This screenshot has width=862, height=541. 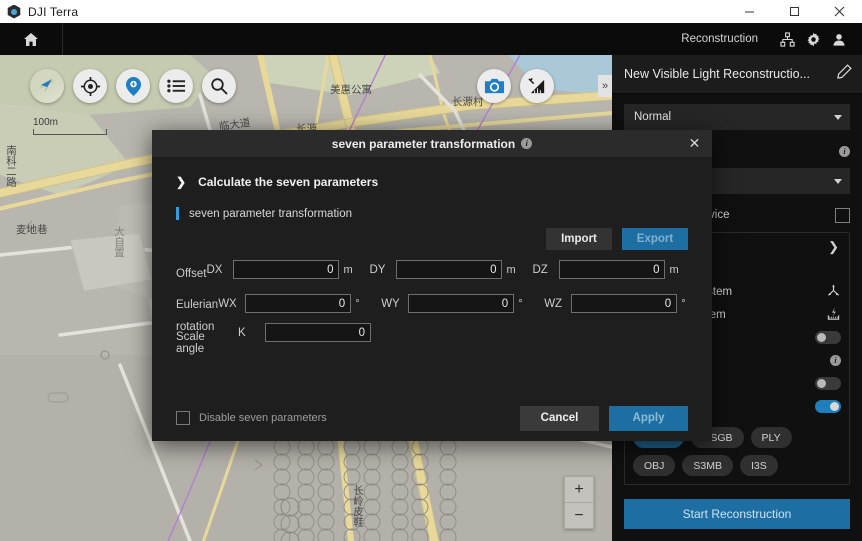 What do you see at coordinates (553, 303) in the screenshot?
I see `wz-label: WZ` at bounding box center [553, 303].